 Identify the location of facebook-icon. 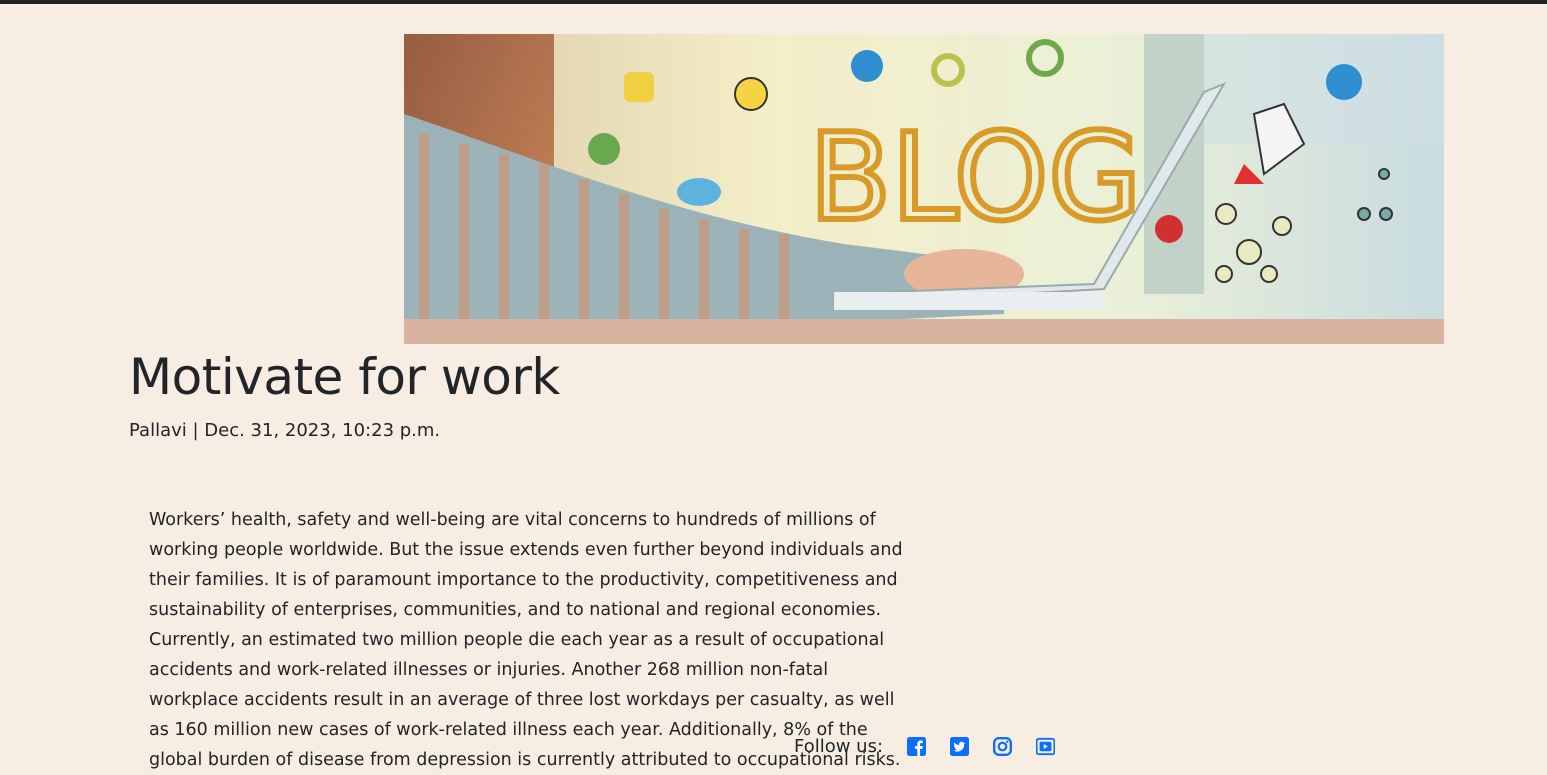
(917, 746).